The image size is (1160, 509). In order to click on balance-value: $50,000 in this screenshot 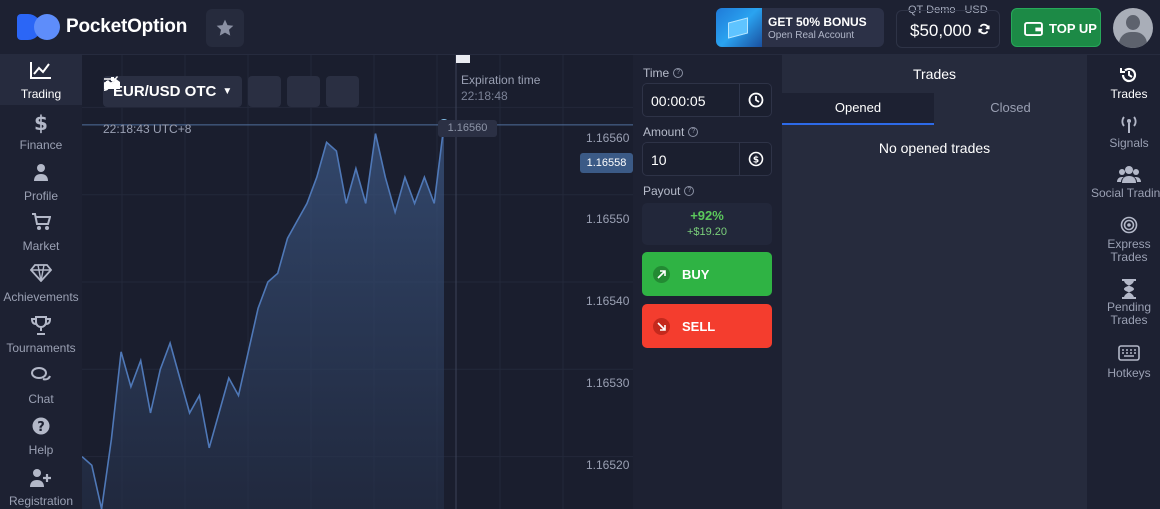, I will do `click(941, 30)`.